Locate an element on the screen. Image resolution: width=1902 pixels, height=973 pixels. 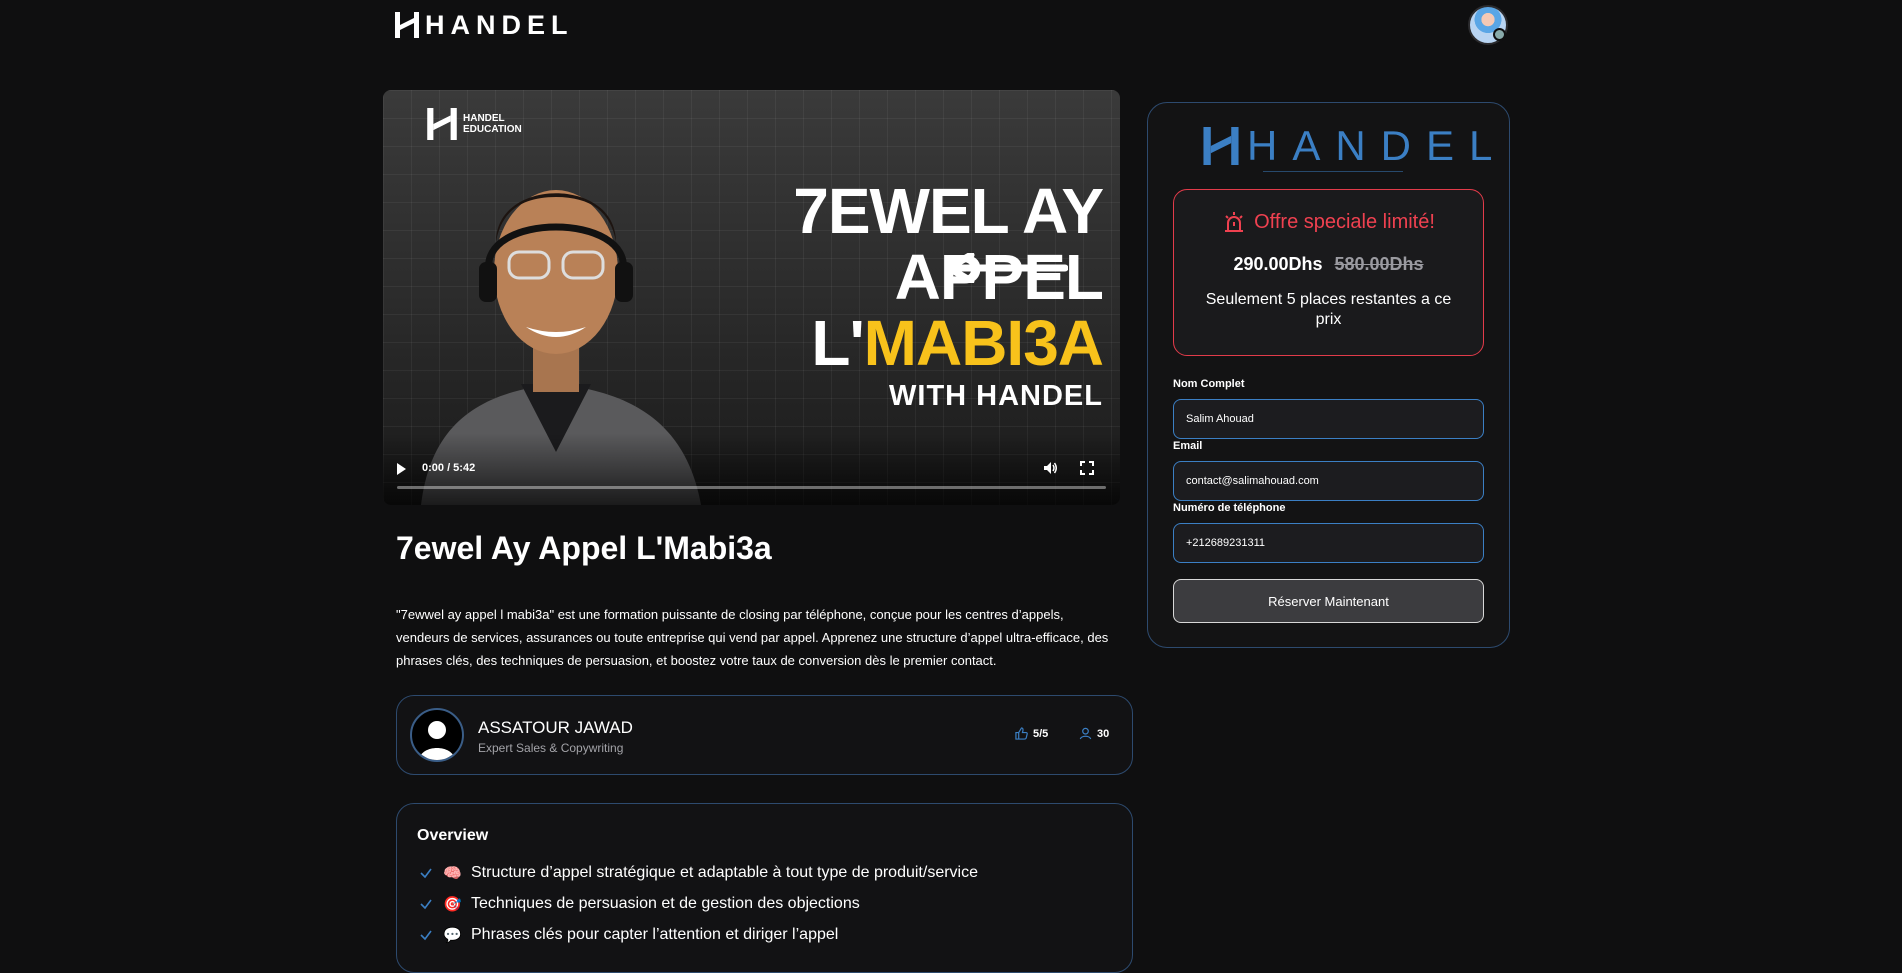
video-brand: HANDEL EDUCATION is located at coordinates (474, 124).